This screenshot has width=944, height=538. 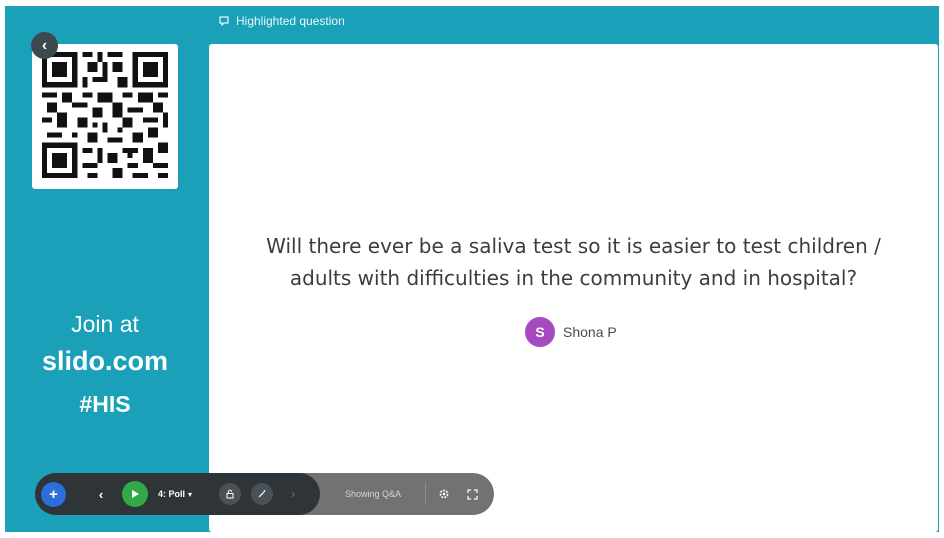 I want to click on poll-selector: 4: Poll ▾, so click(x=175, y=494).